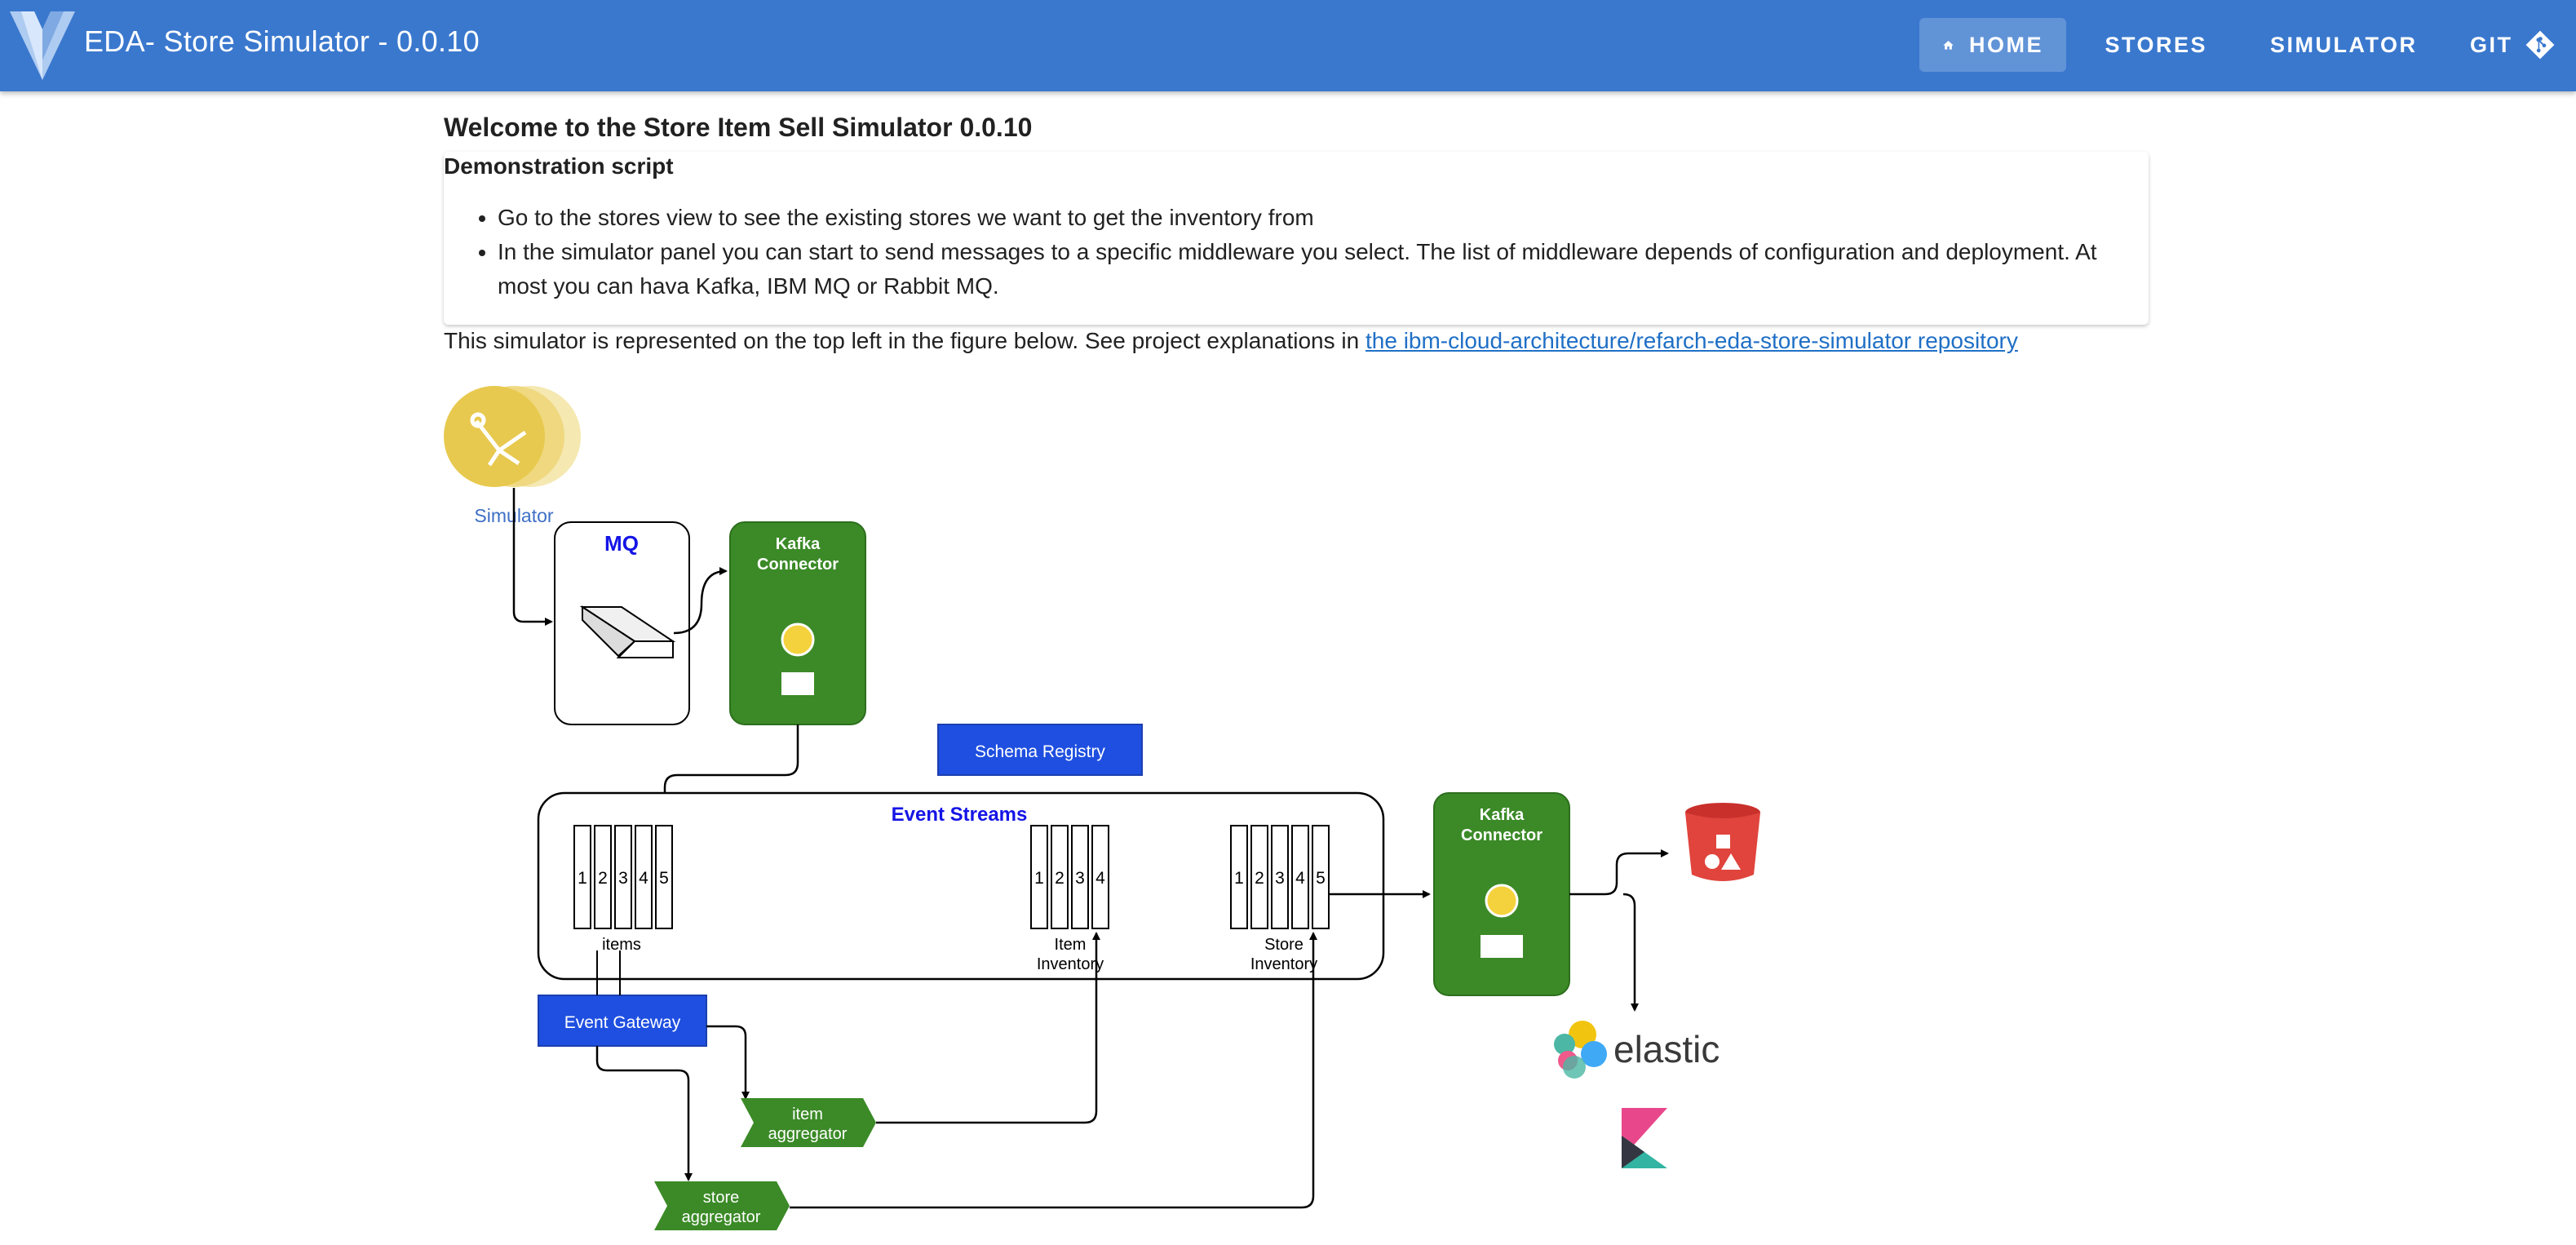 Image resolution: width=2576 pixels, height=1245 pixels. I want to click on kibana-logo-icon, so click(1644, 1138).